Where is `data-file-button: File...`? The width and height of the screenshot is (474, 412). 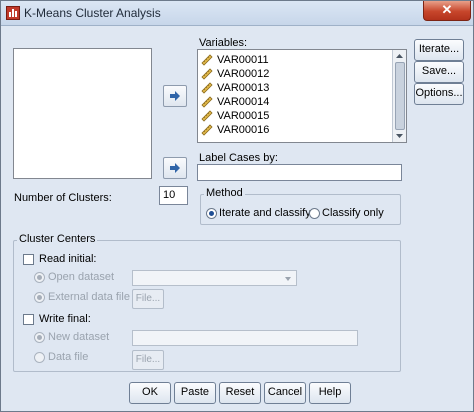
data-file-button: File... is located at coordinates (148, 360).